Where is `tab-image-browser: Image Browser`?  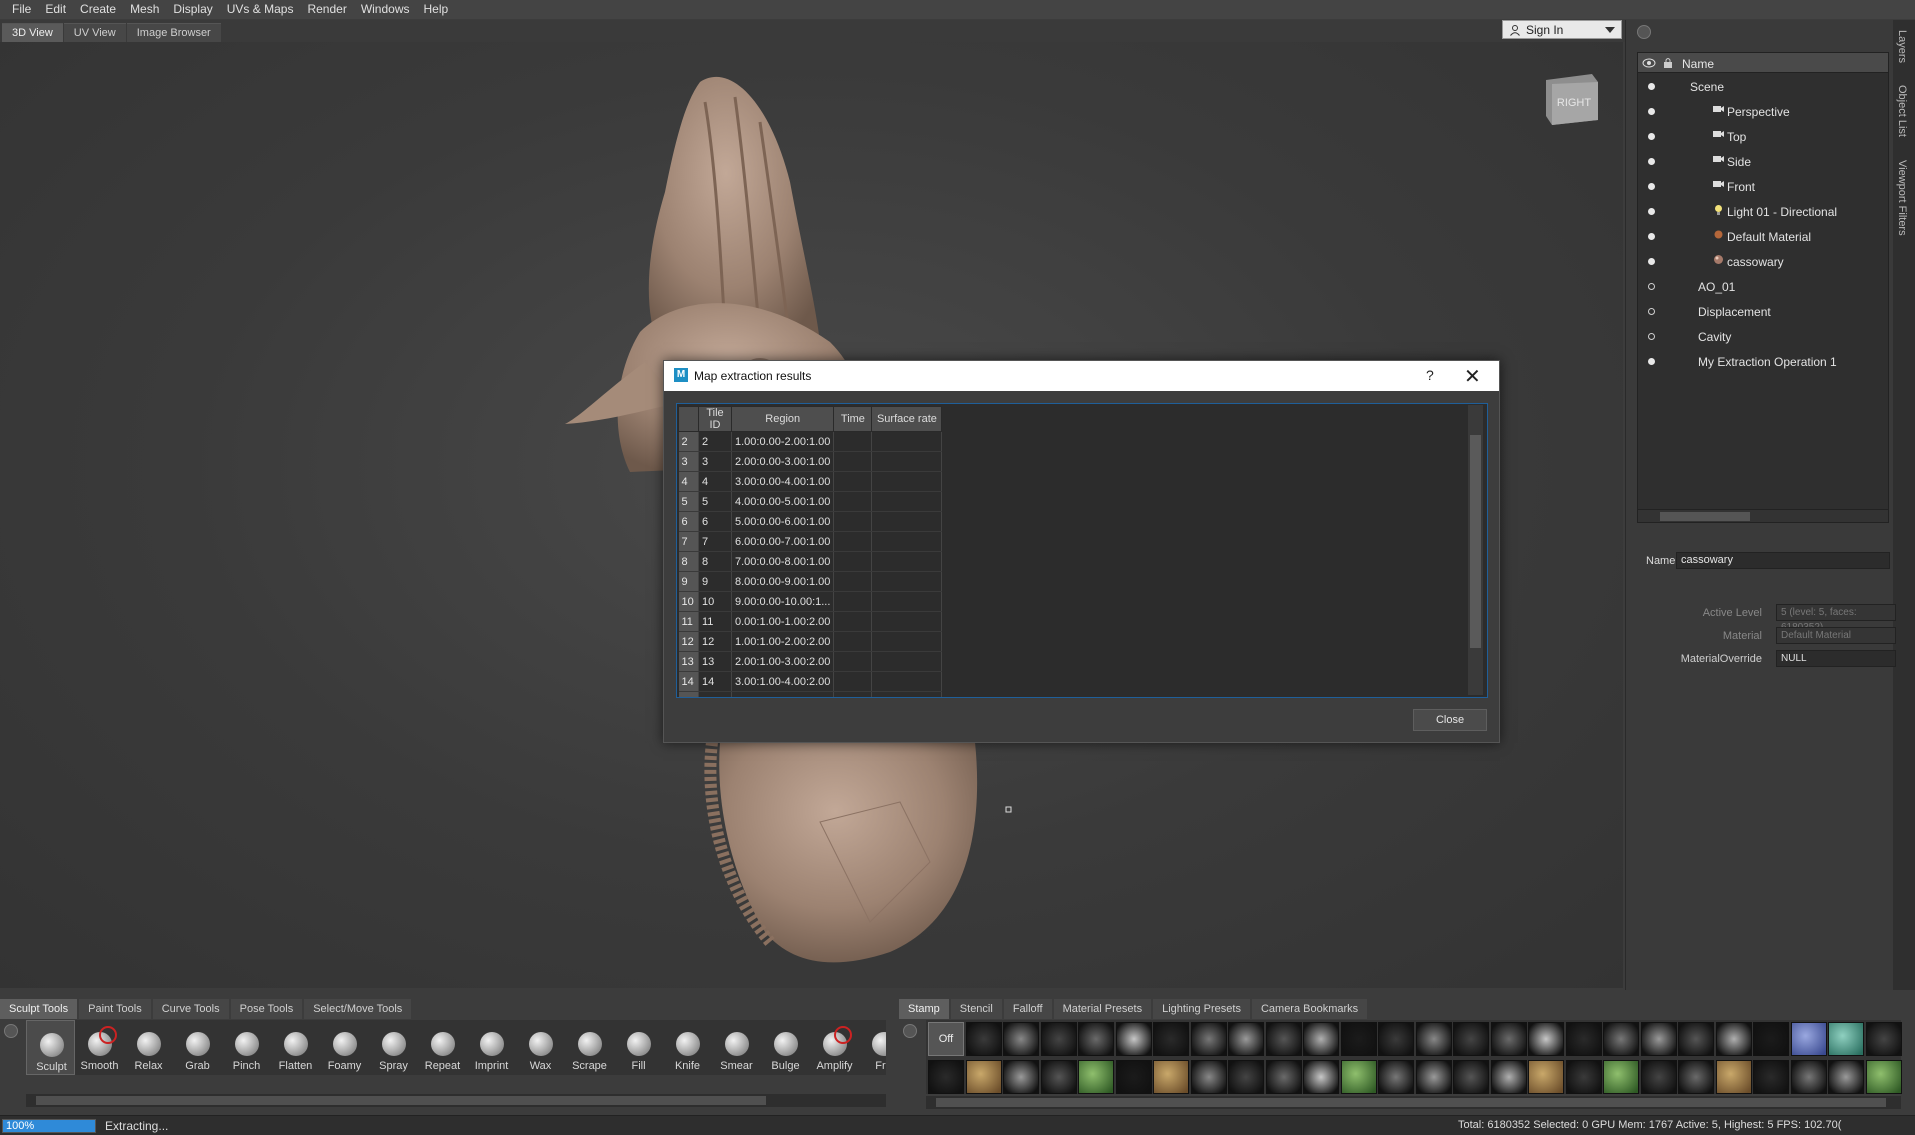
tab-image-browser: Image Browser is located at coordinates (173, 32).